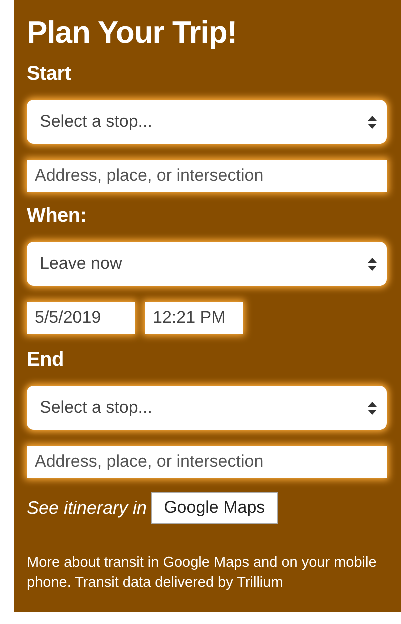 Image resolution: width=401 pixels, height=624 pixels. I want to click on section-heading: Start, so click(49, 74).